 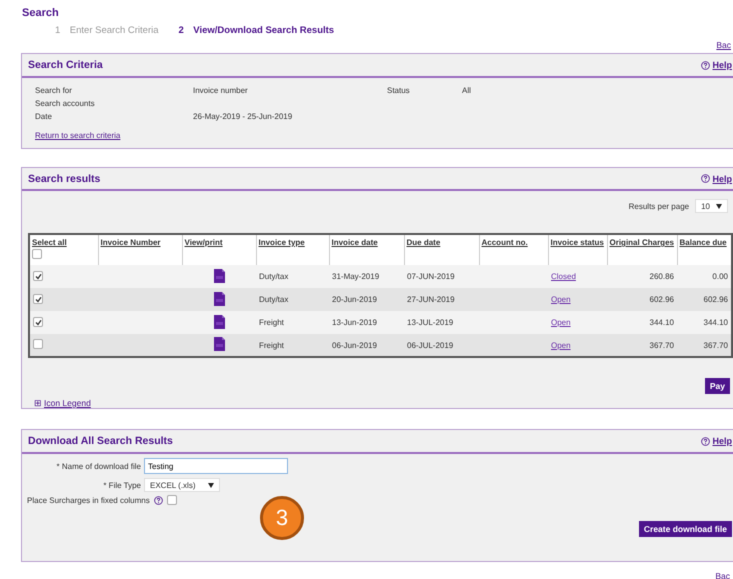 I want to click on filename-input: Testing, so click(x=216, y=466).